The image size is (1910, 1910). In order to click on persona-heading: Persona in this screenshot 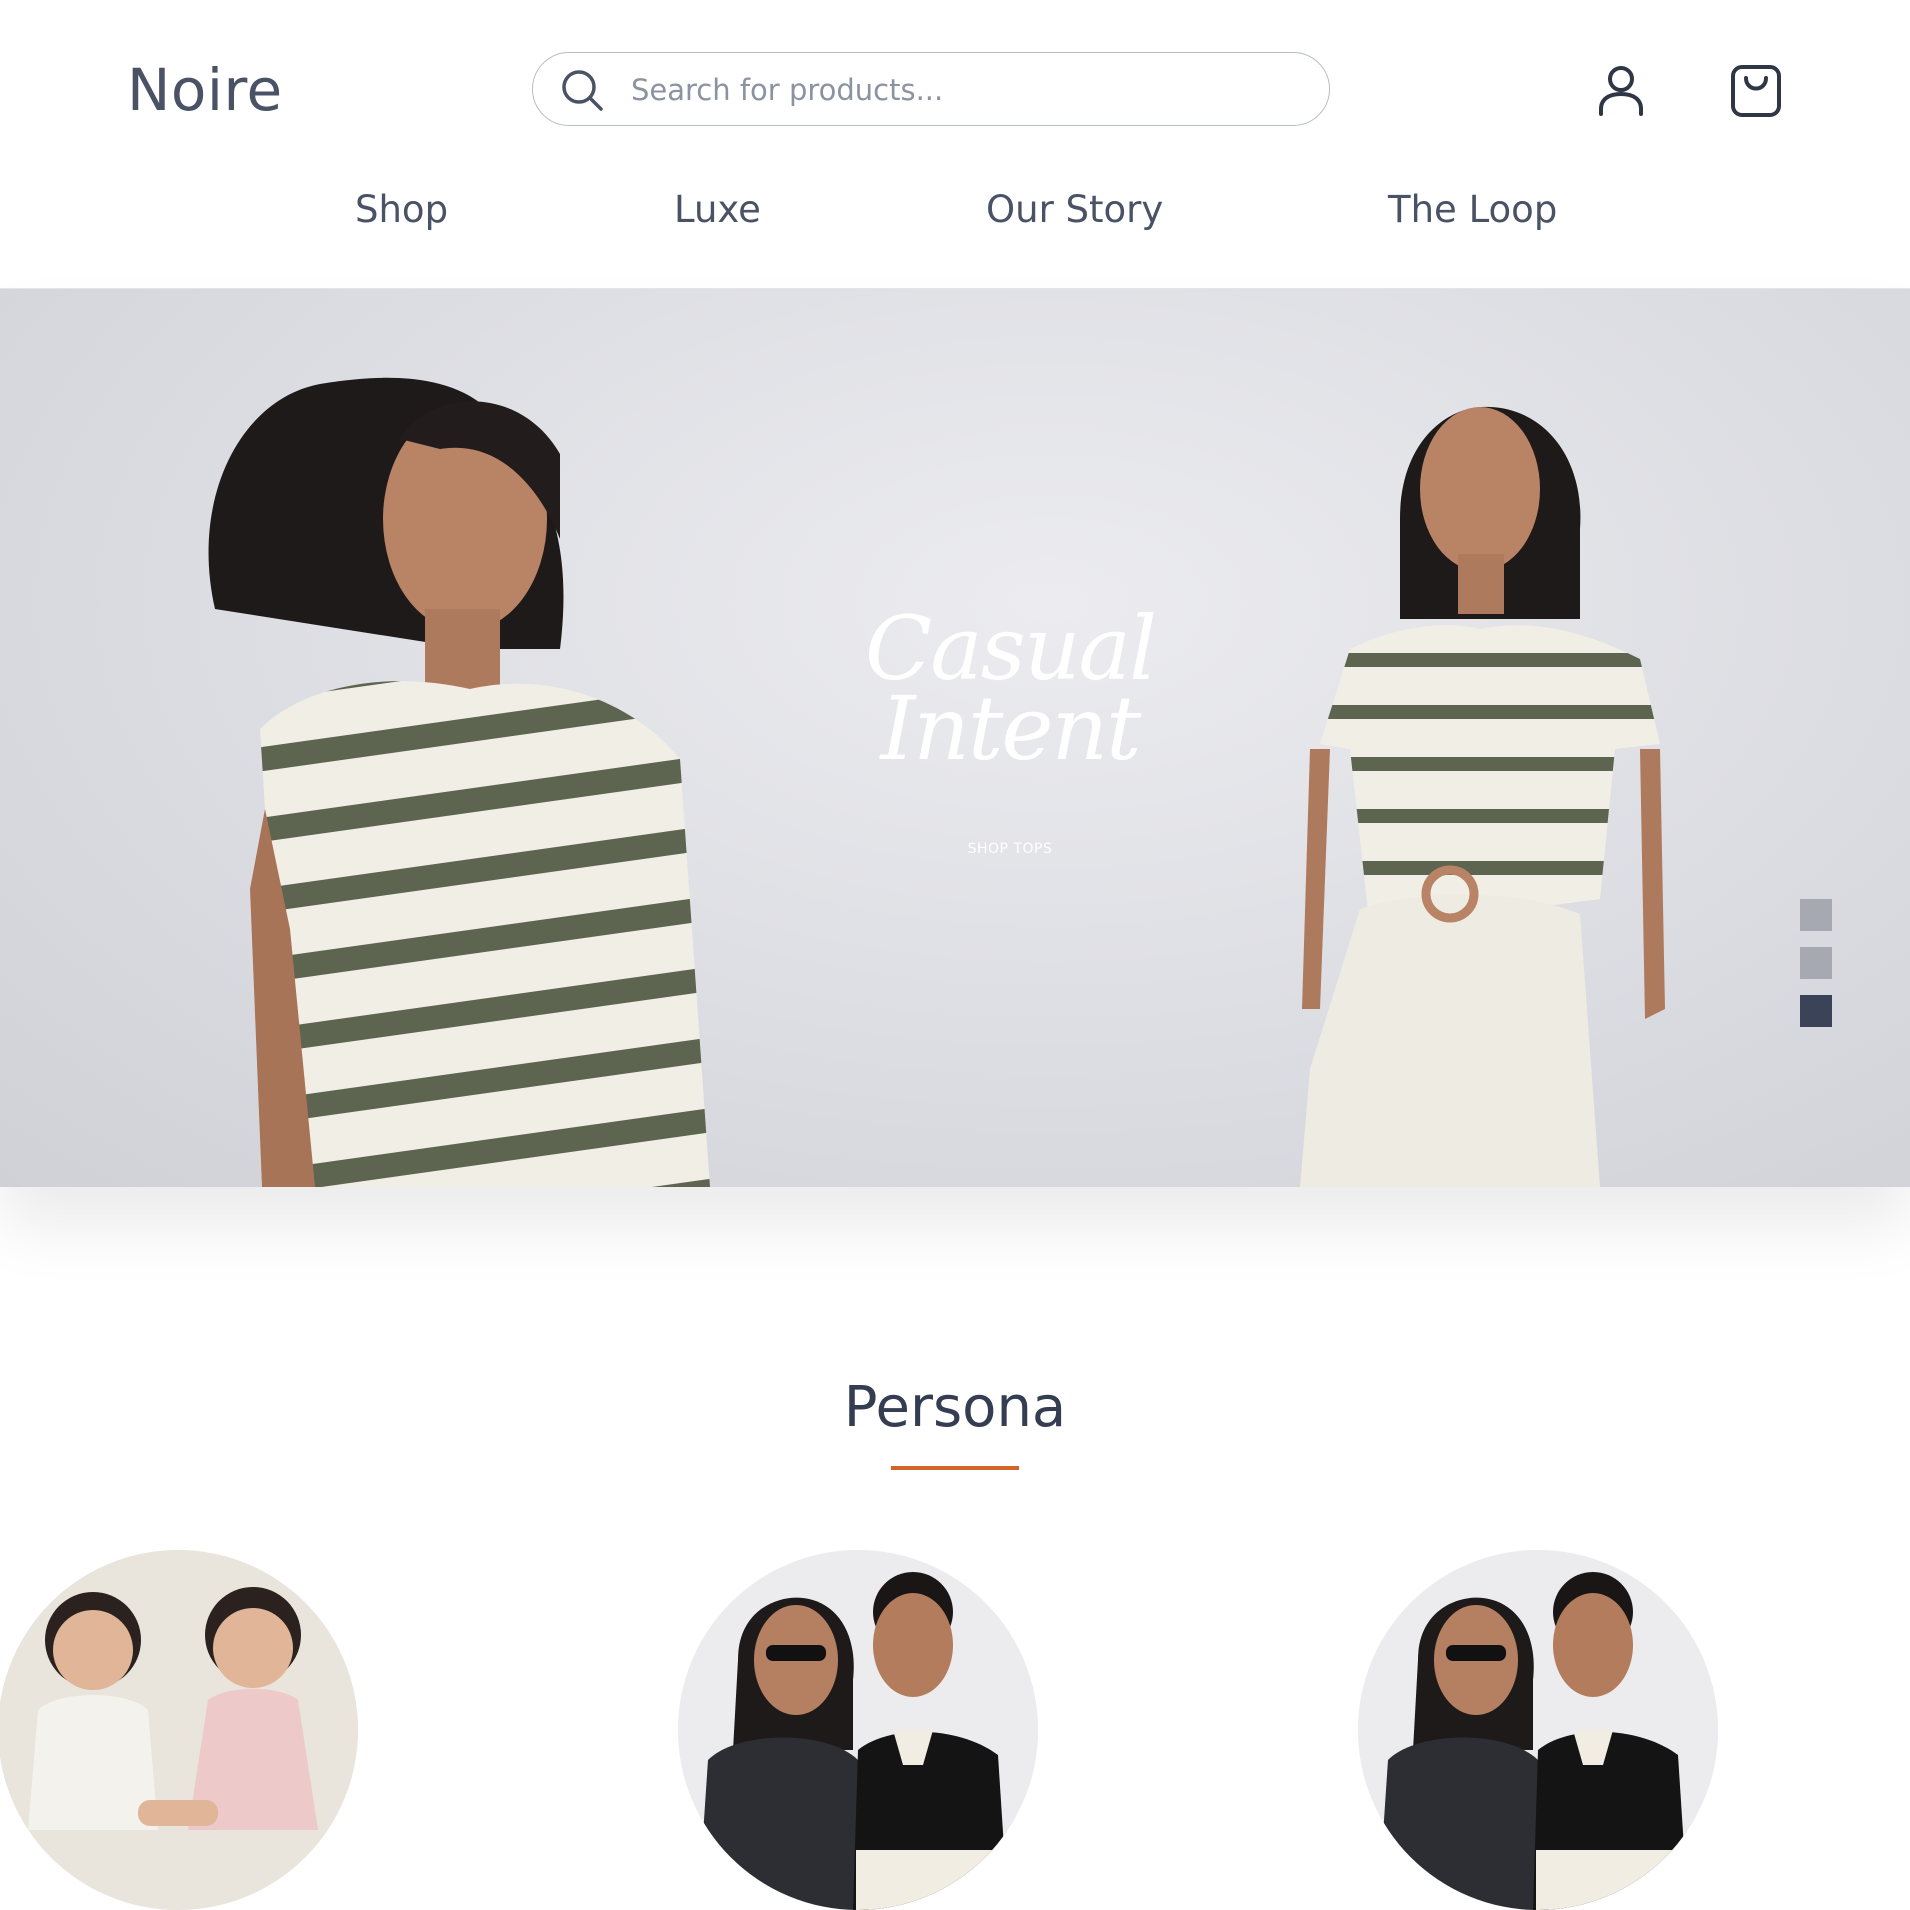, I will do `click(955, 1407)`.